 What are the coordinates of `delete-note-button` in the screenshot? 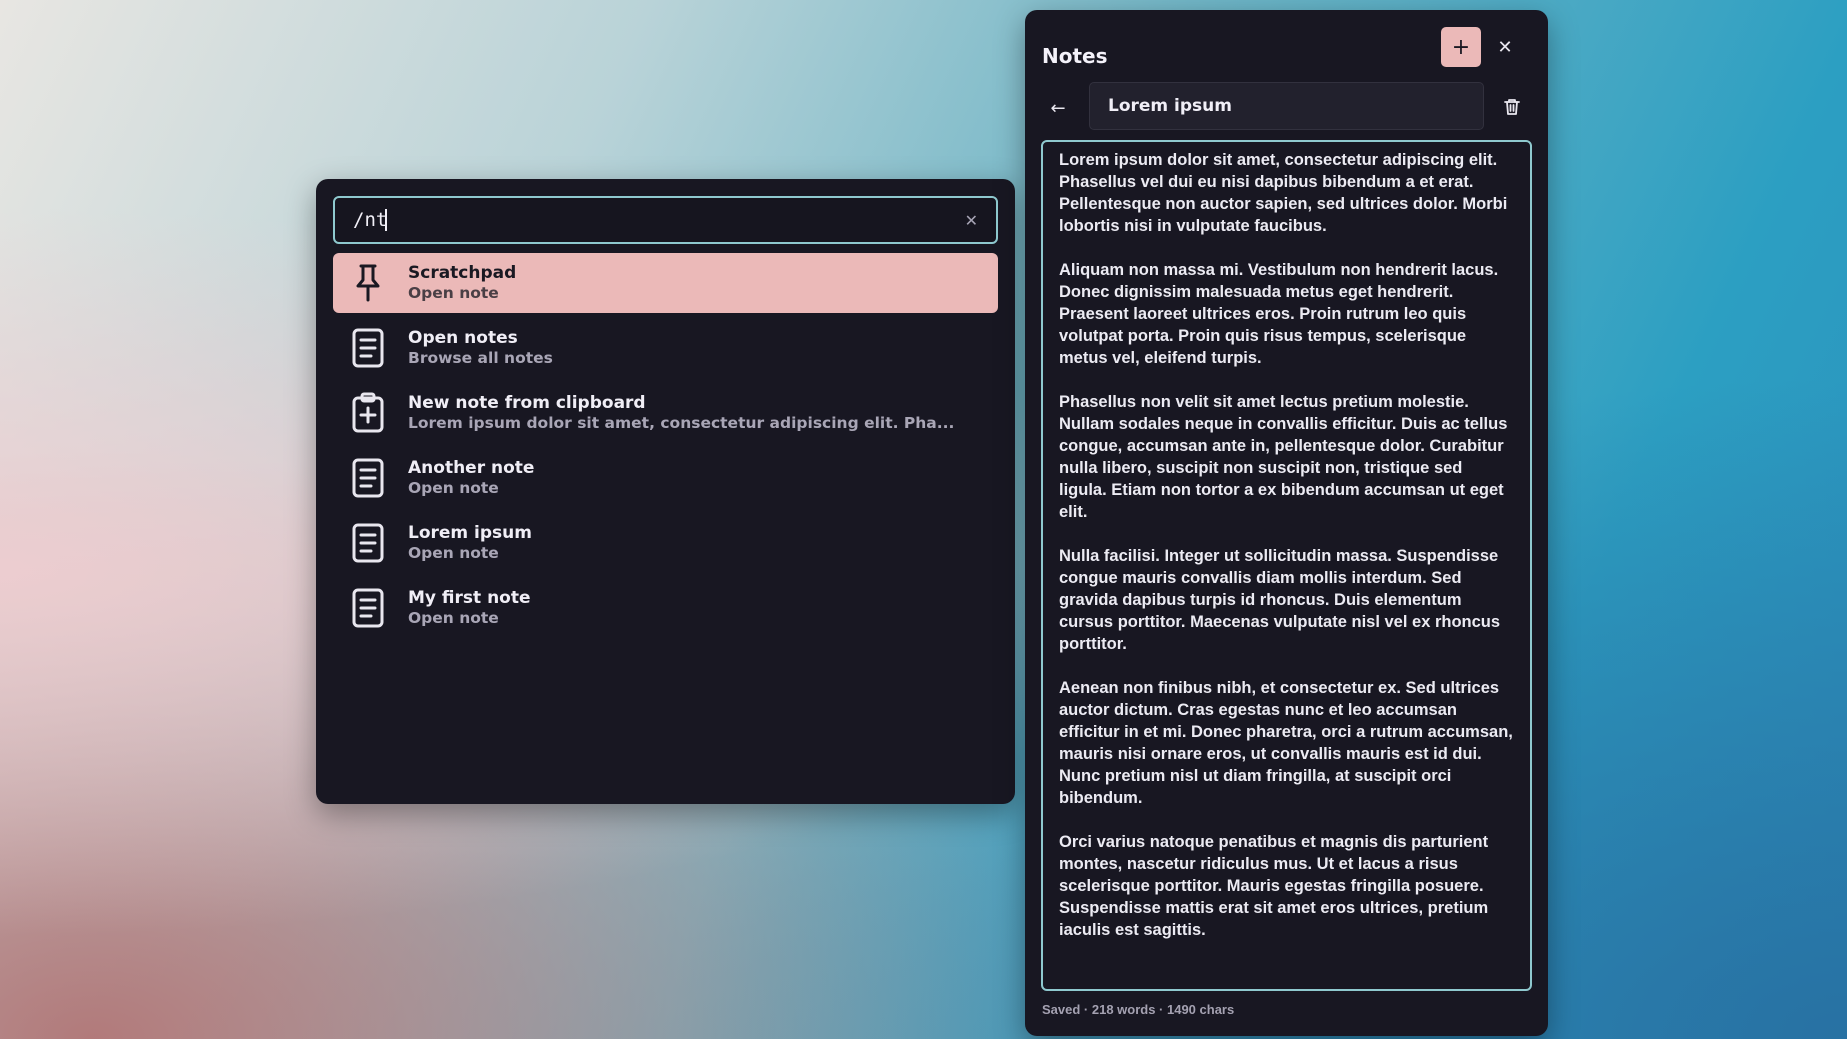 It's located at (1512, 107).